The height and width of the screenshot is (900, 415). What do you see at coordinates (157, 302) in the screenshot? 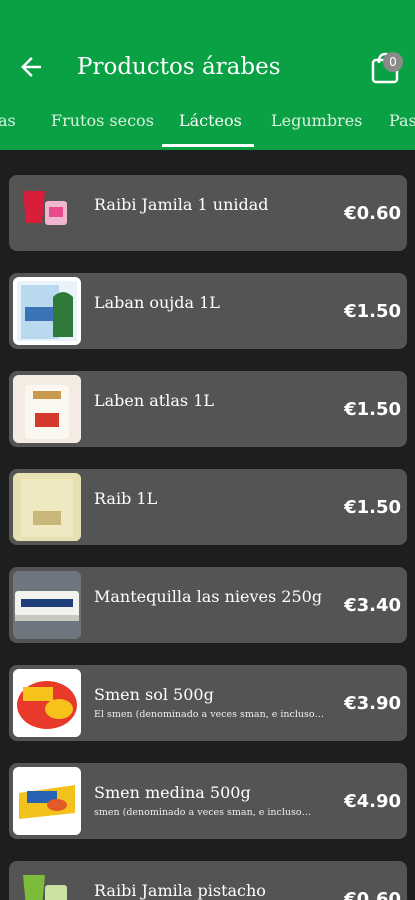
I see `product-name: Laban oujda 1L` at bounding box center [157, 302].